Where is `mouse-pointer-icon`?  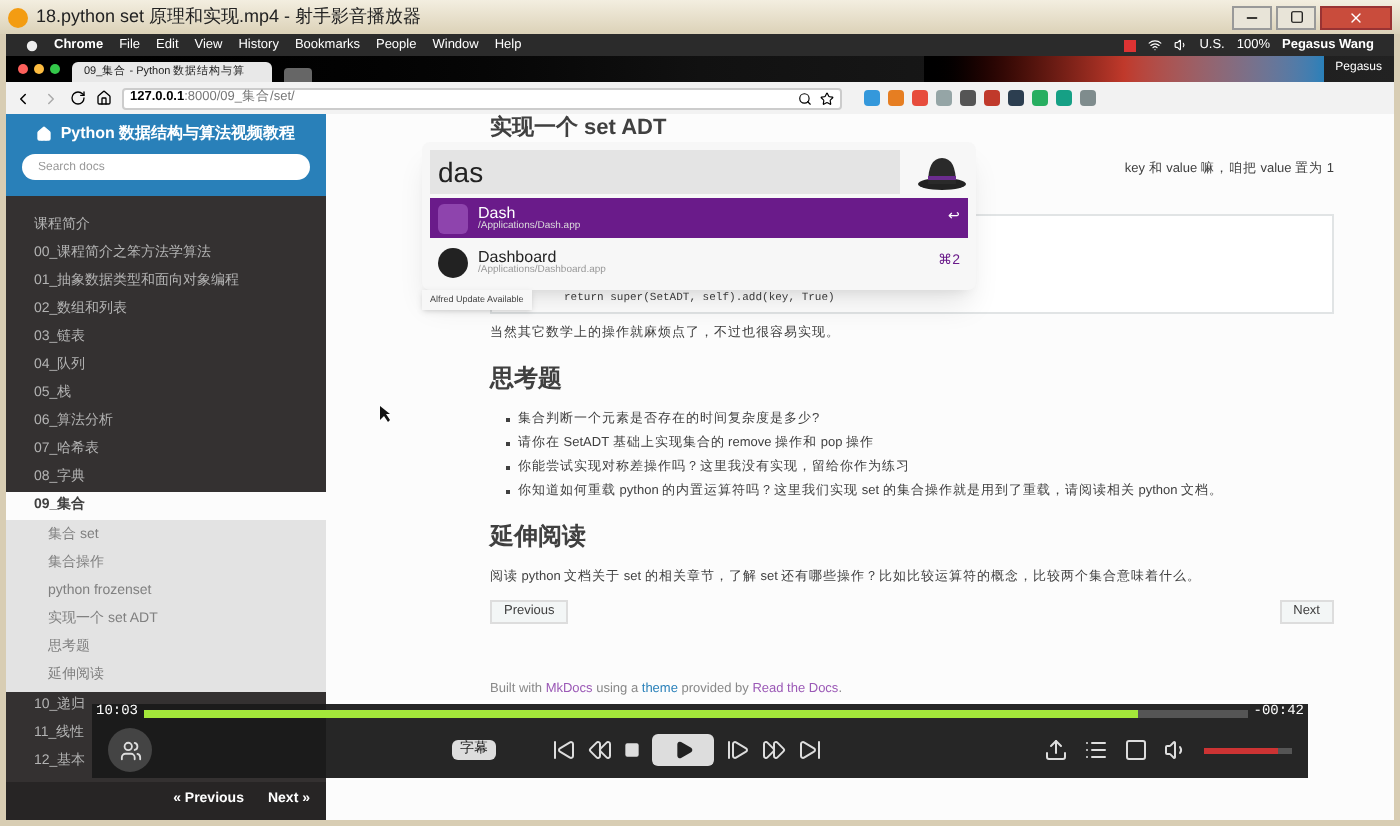
mouse-pointer-icon is located at coordinates (385, 414).